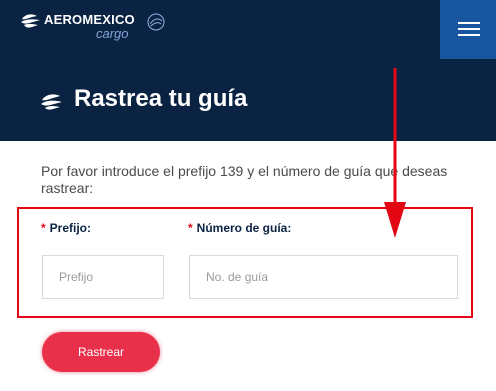  I want to click on hamburger-icon-bar-top, so click(469, 23).